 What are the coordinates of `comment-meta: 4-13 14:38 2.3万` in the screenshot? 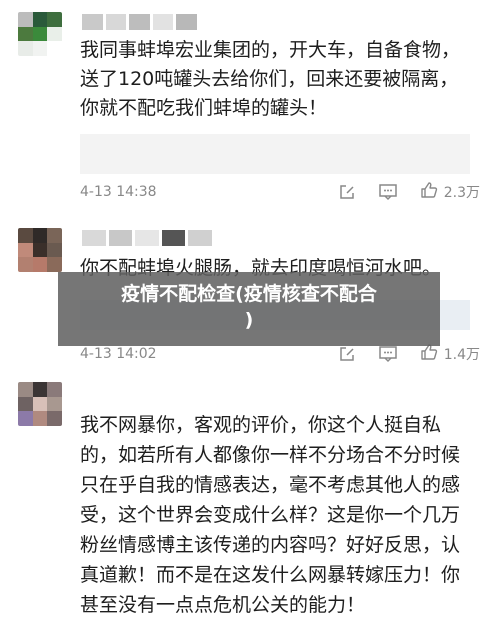 It's located at (280, 192).